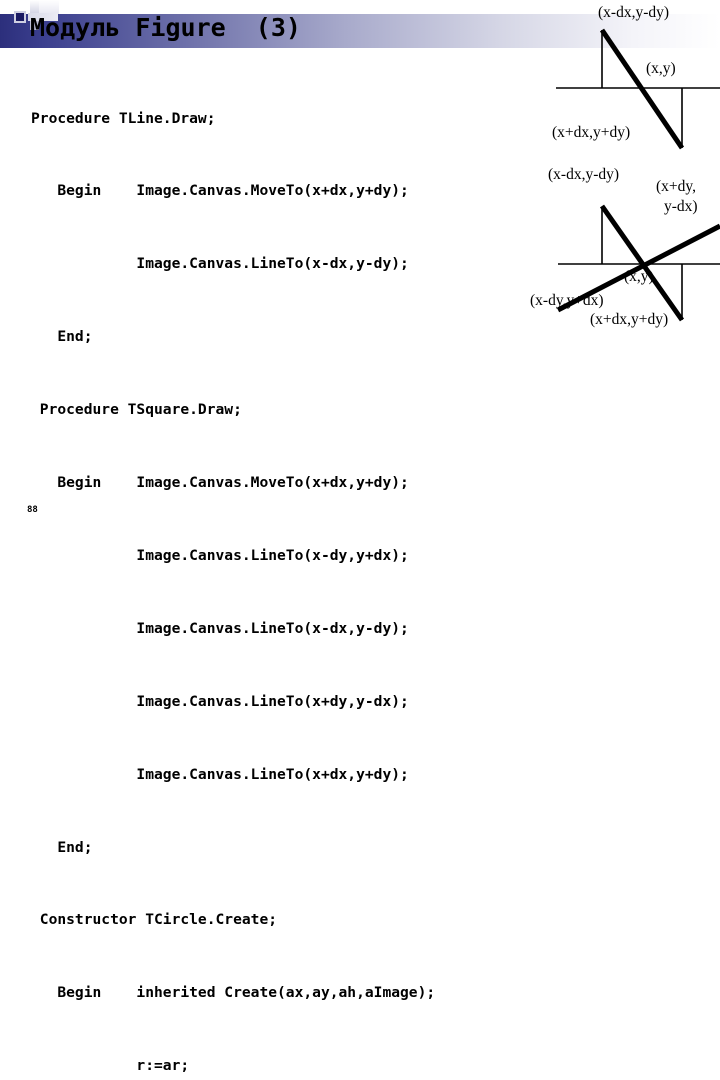  What do you see at coordinates (136, 410) in the screenshot?
I see `code-line: Procedure TSquare.Draw;` at bounding box center [136, 410].